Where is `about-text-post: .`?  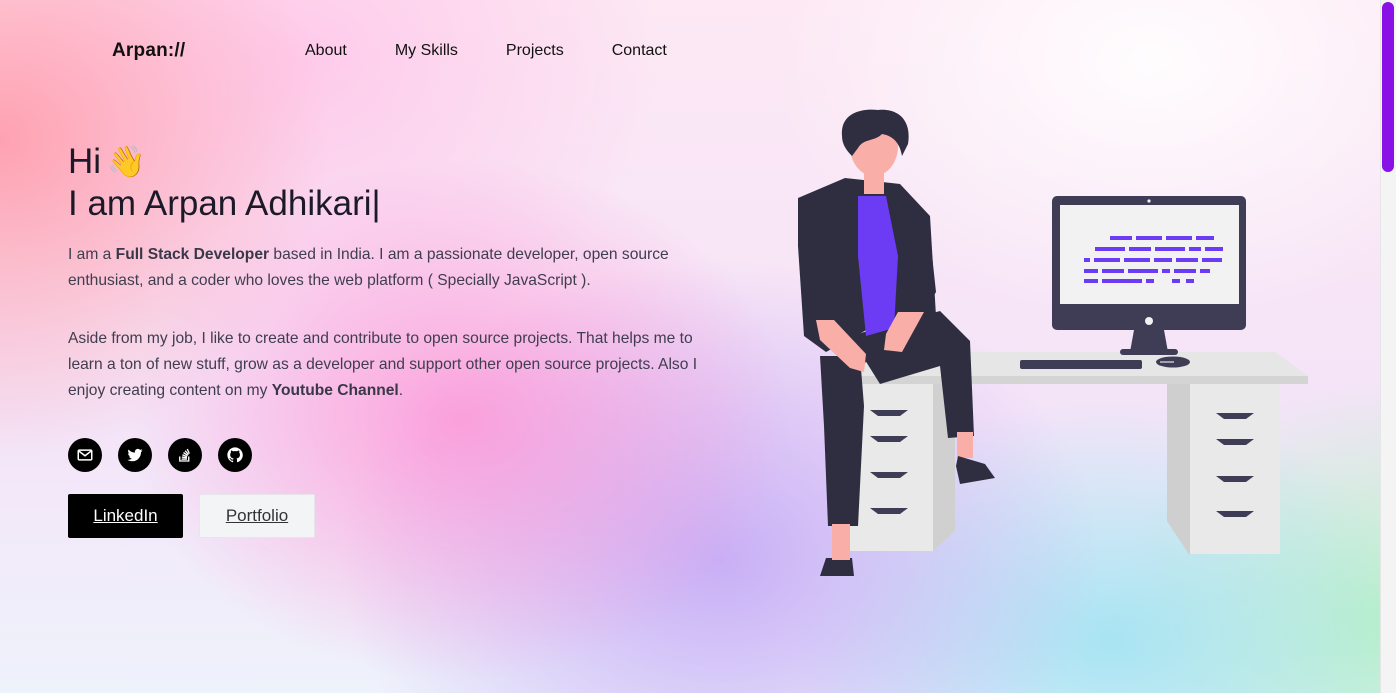
about-text-post: . is located at coordinates (401, 390).